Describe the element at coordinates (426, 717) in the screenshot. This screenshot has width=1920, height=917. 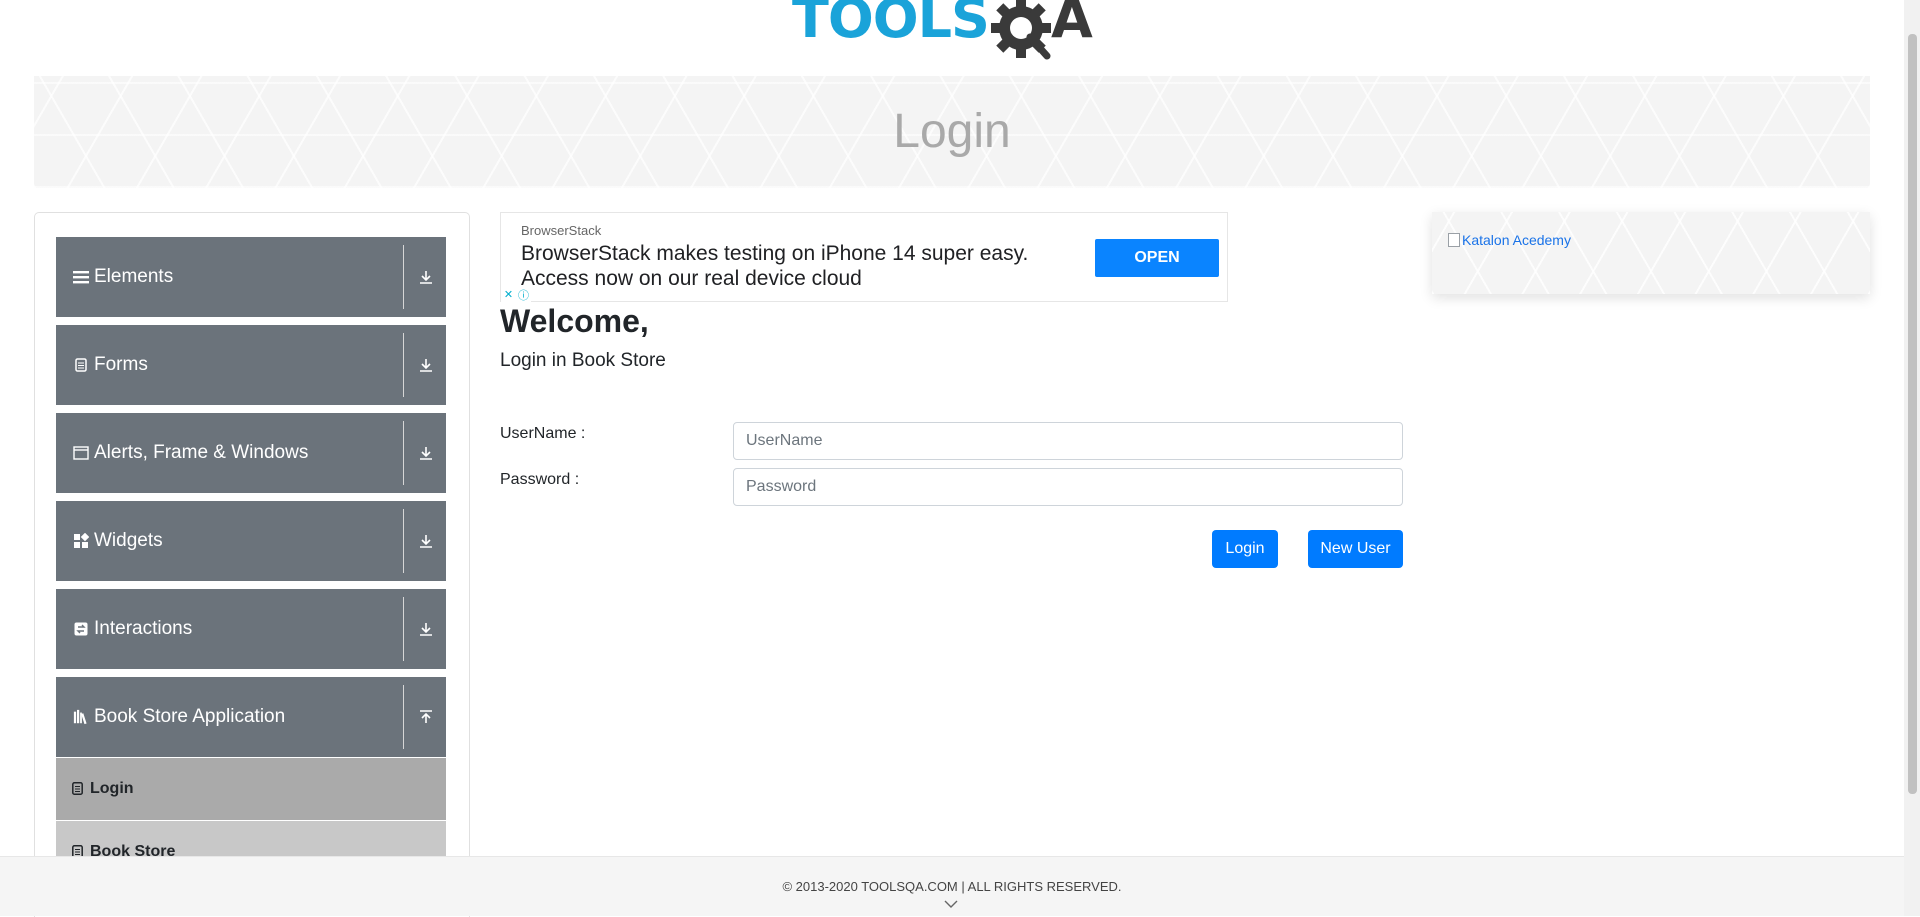
I see `collapse-up-icon` at that location.